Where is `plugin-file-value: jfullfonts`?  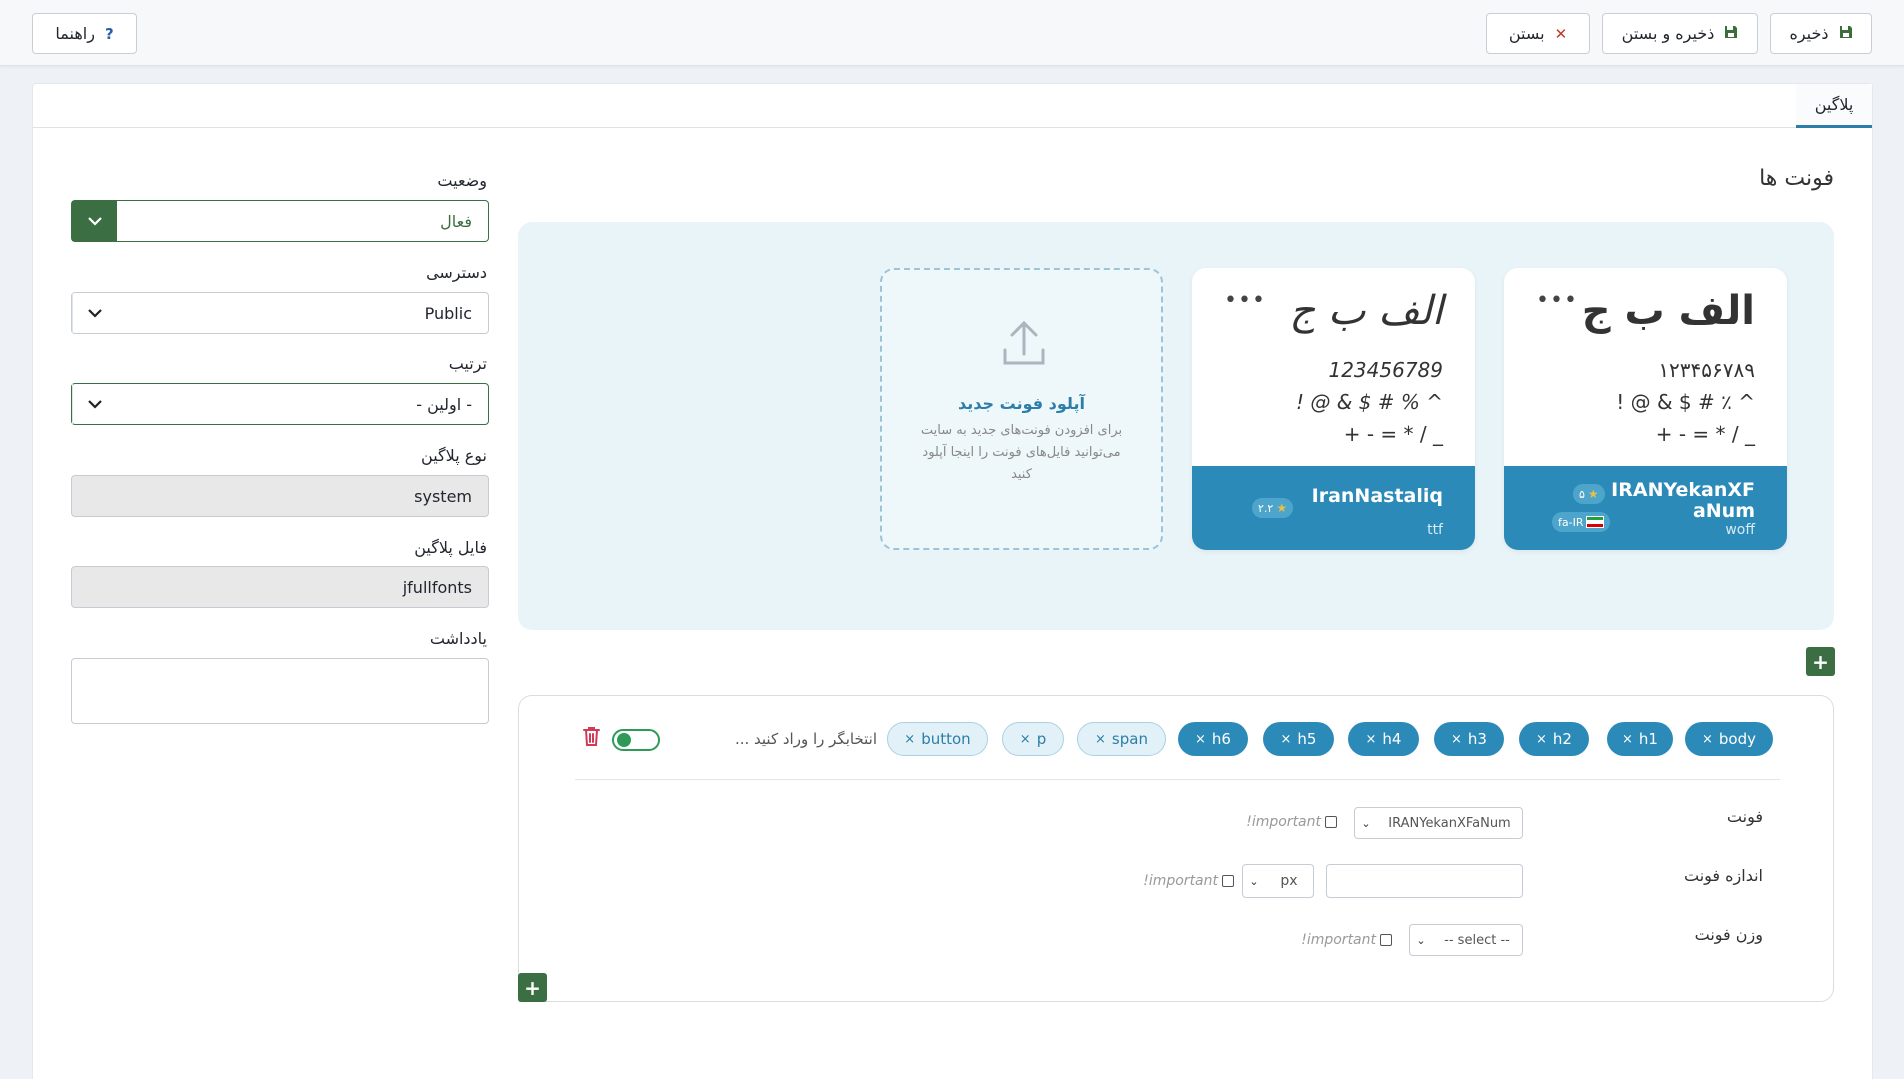
plugin-file-value: jfullfonts is located at coordinates (437, 587).